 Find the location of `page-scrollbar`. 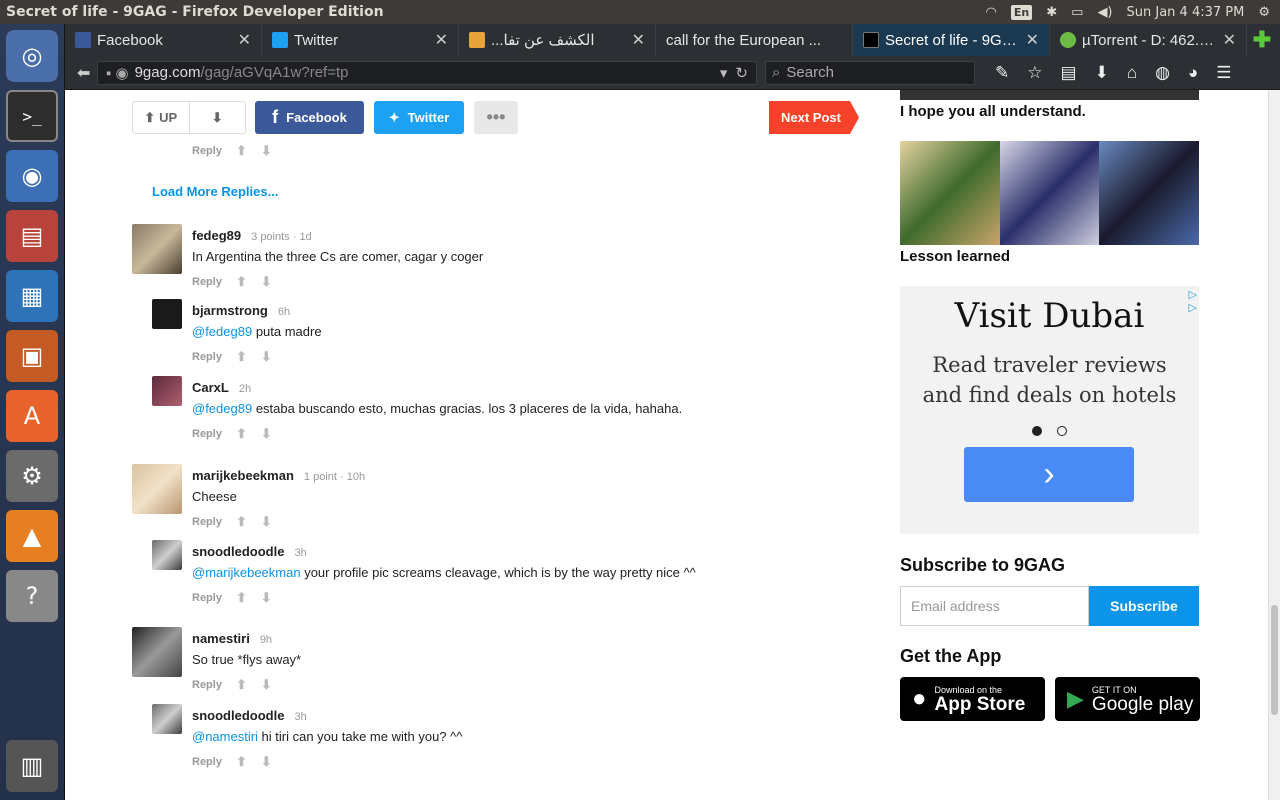

page-scrollbar is located at coordinates (1274, 445).